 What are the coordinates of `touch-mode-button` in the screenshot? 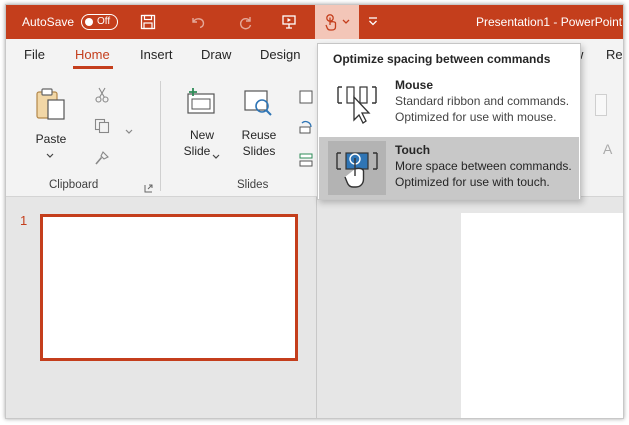 It's located at (337, 22).